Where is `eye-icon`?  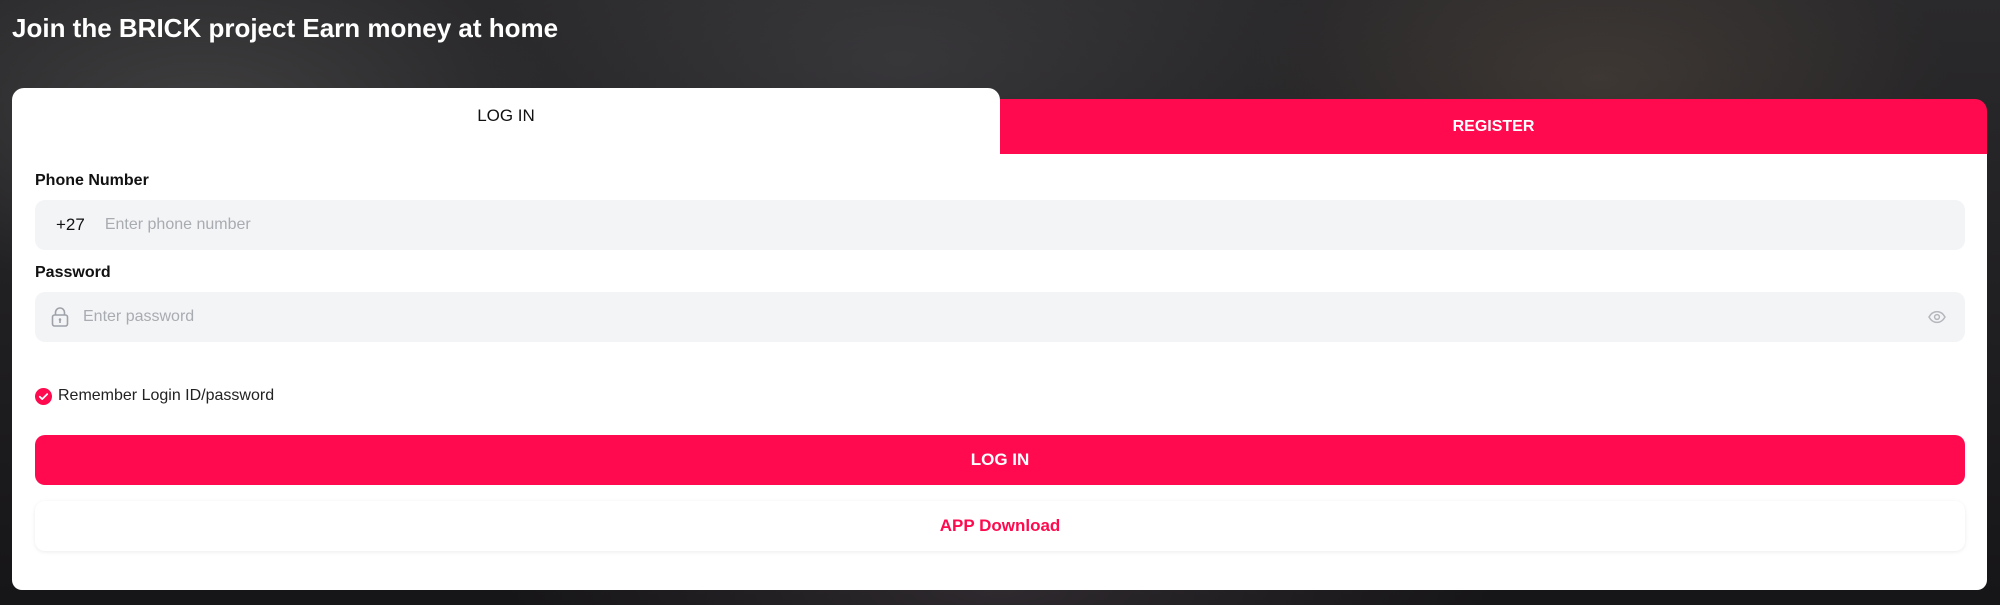 eye-icon is located at coordinates (1937, 317).